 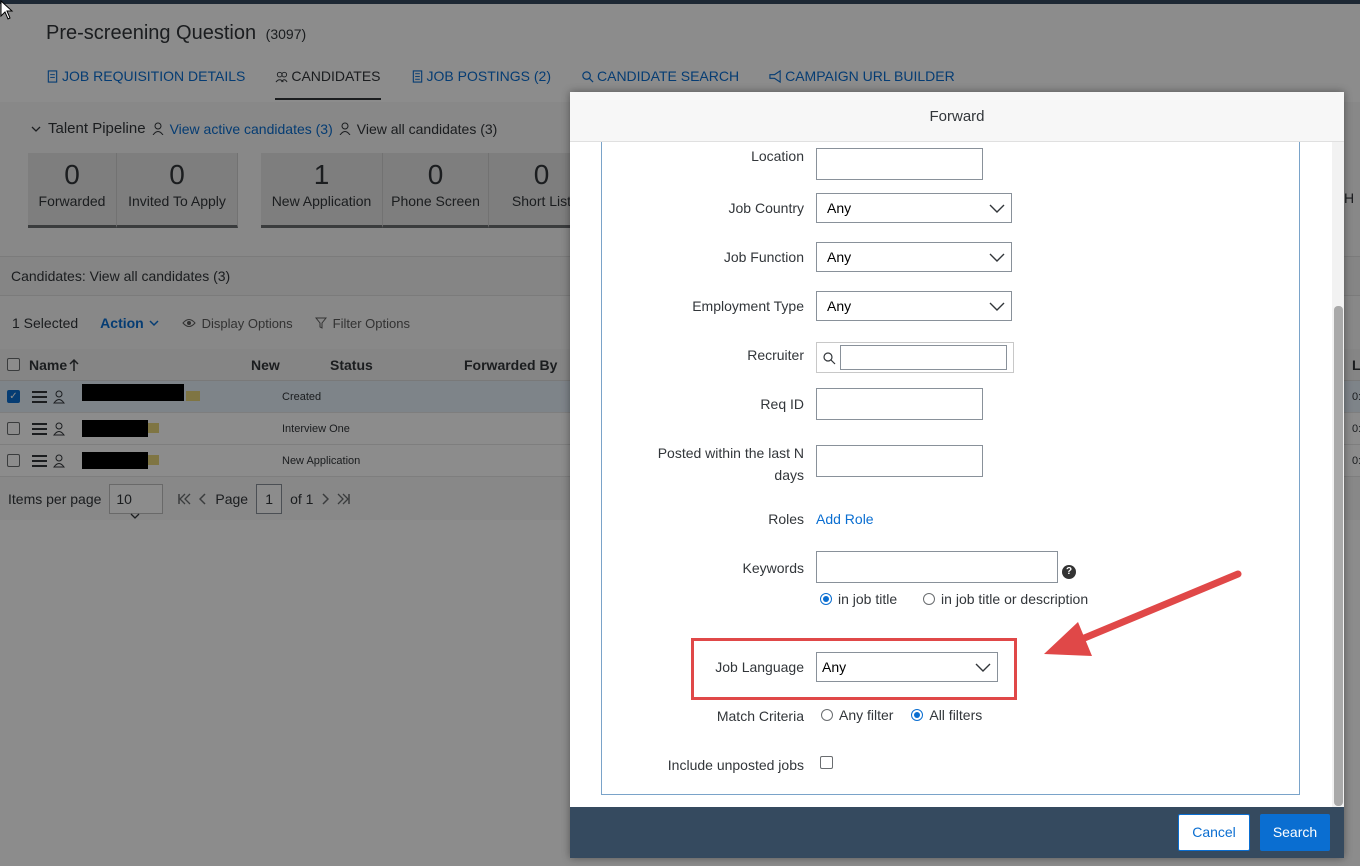 What do you see at coordinates (845, 519) in the screenshot?
I see `add-role-link: Add Role` at bounding box center [845, 519].